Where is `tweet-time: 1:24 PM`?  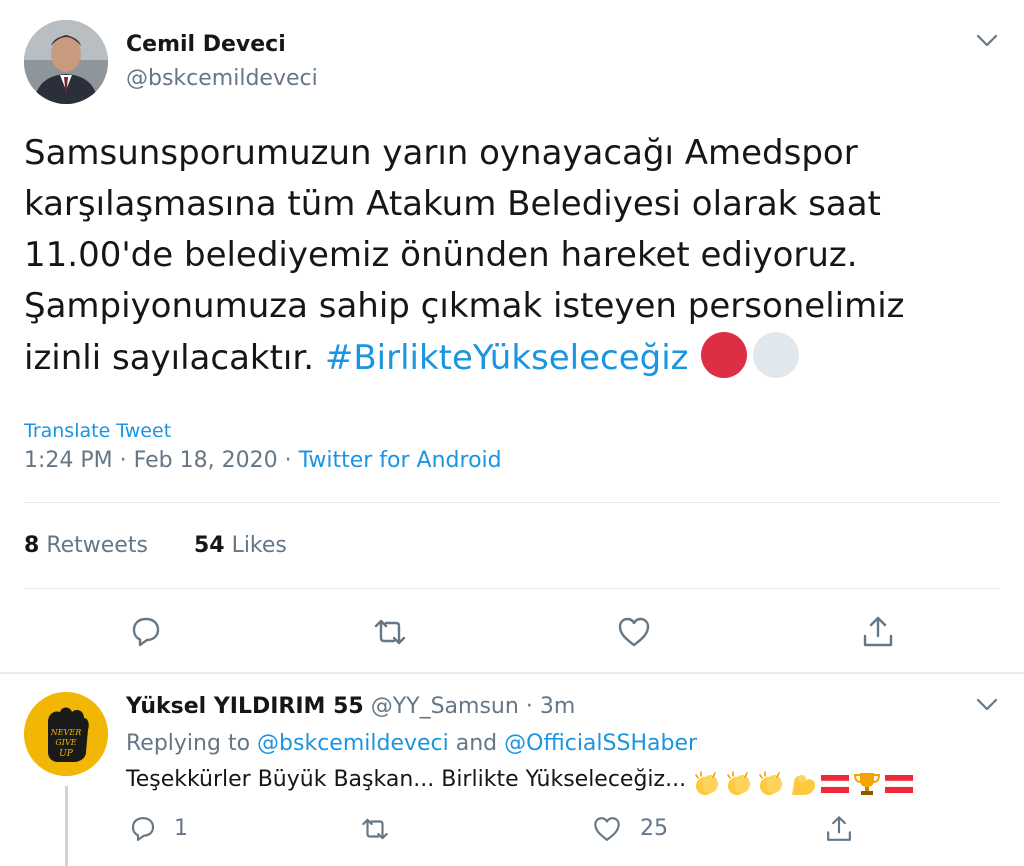 tweet-time: 1:24 PM is located at coordinates (68, 460).